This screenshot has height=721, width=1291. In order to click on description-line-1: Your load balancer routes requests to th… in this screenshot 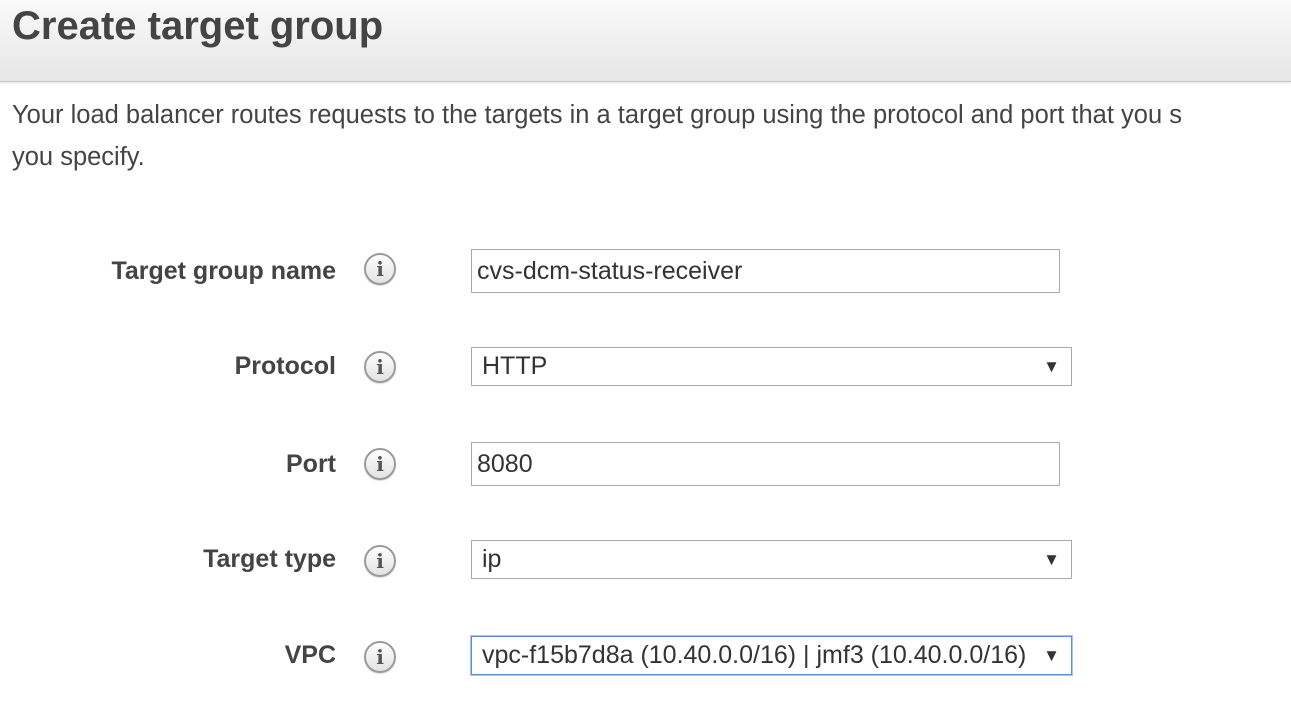, I will do `click(597, 115)`.